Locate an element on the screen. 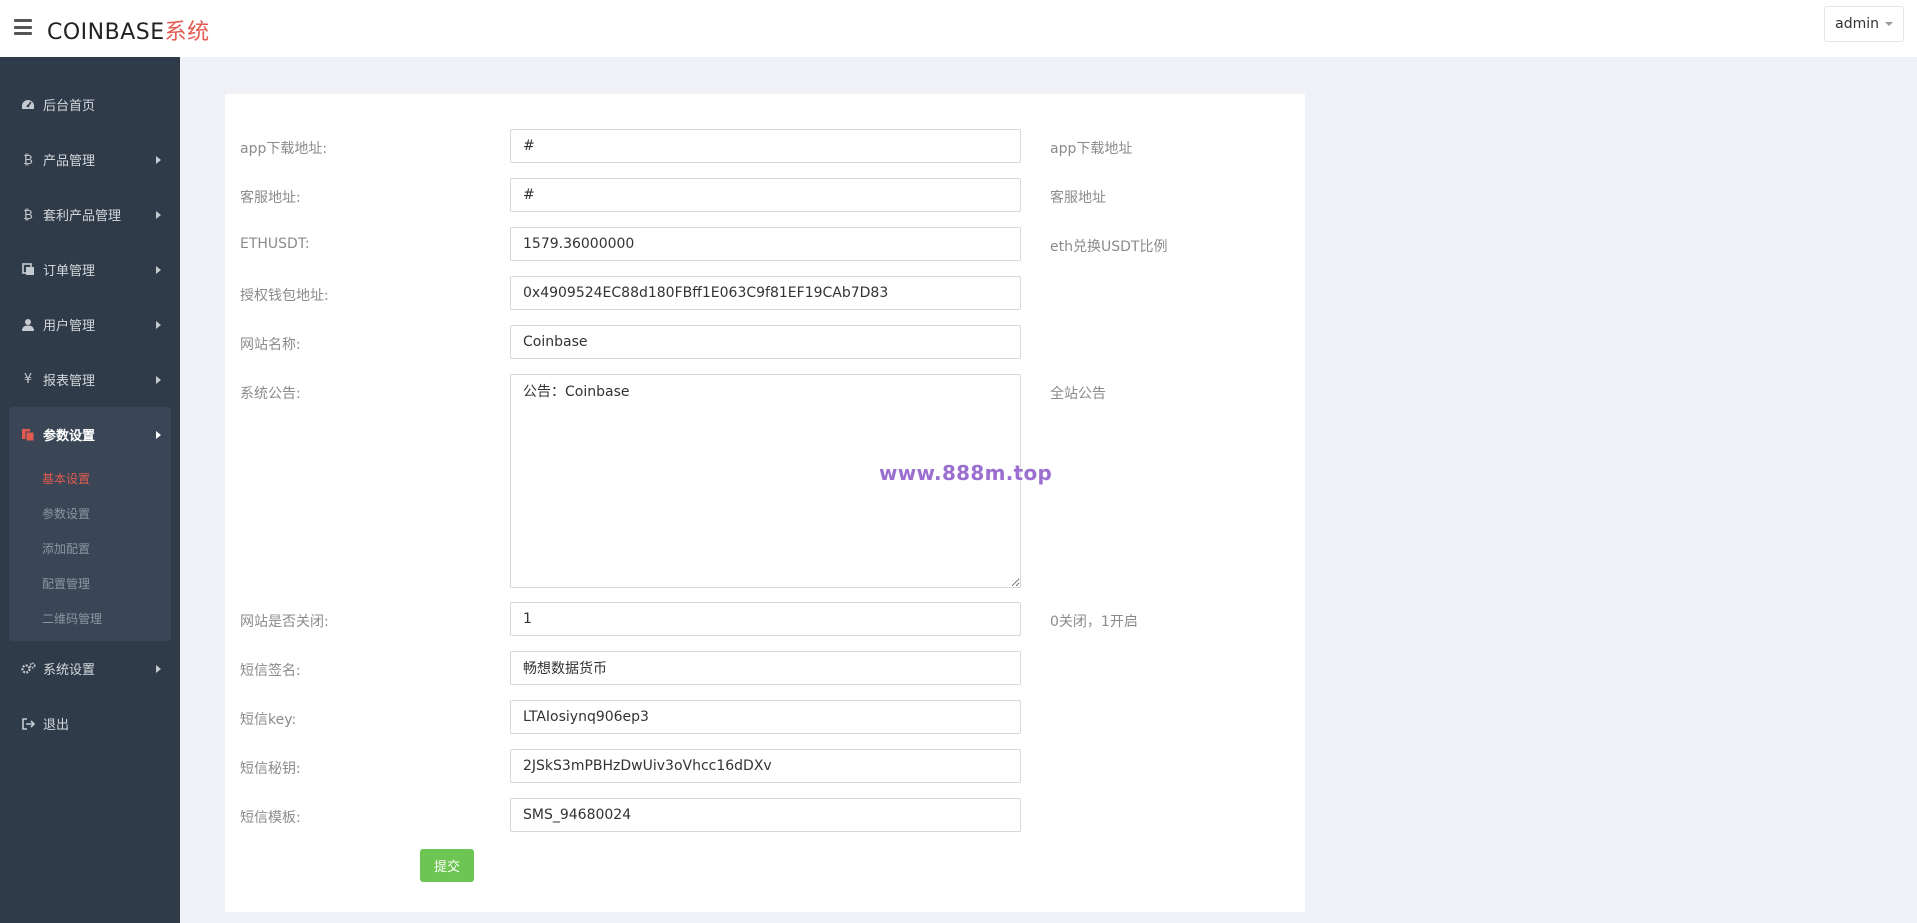 The width and height of the screenshot is (1917, 923). sidebar-subitem-add-config: 添加配置 is located at coordinates (90, 549).